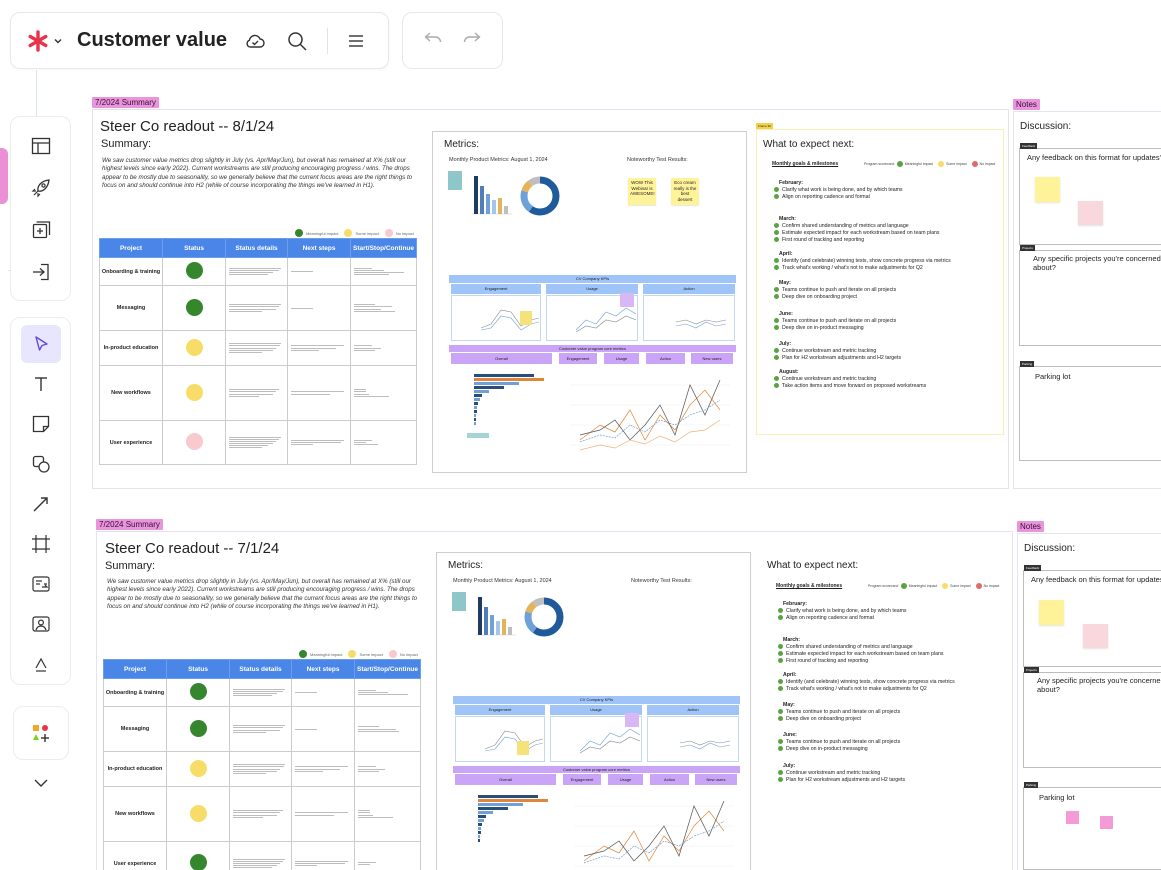 The height and width of the screenshot is (870, 1161). What do you see at coordinates (883, 586) in the screenshot?
I see `scorecard-label: Program scorecard:` at bounding box center [883, 586].